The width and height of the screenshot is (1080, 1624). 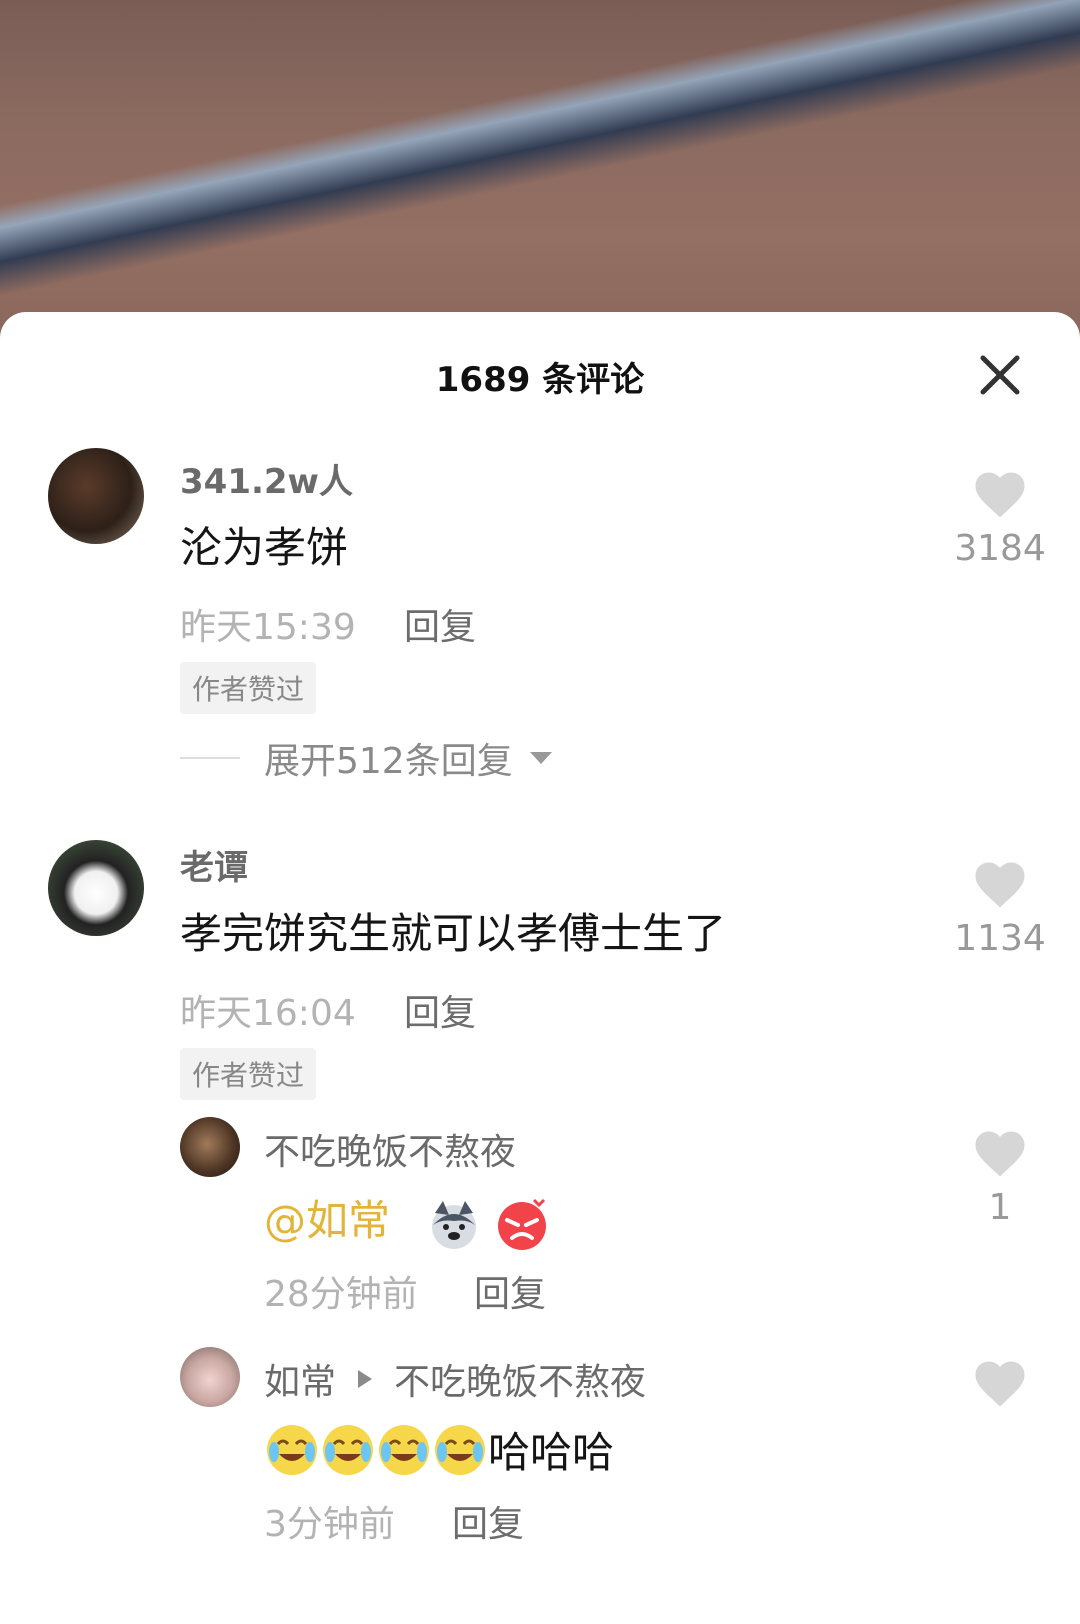 I want to click on comments-count-title: 1689 条评论, so click(x=540, y=380).